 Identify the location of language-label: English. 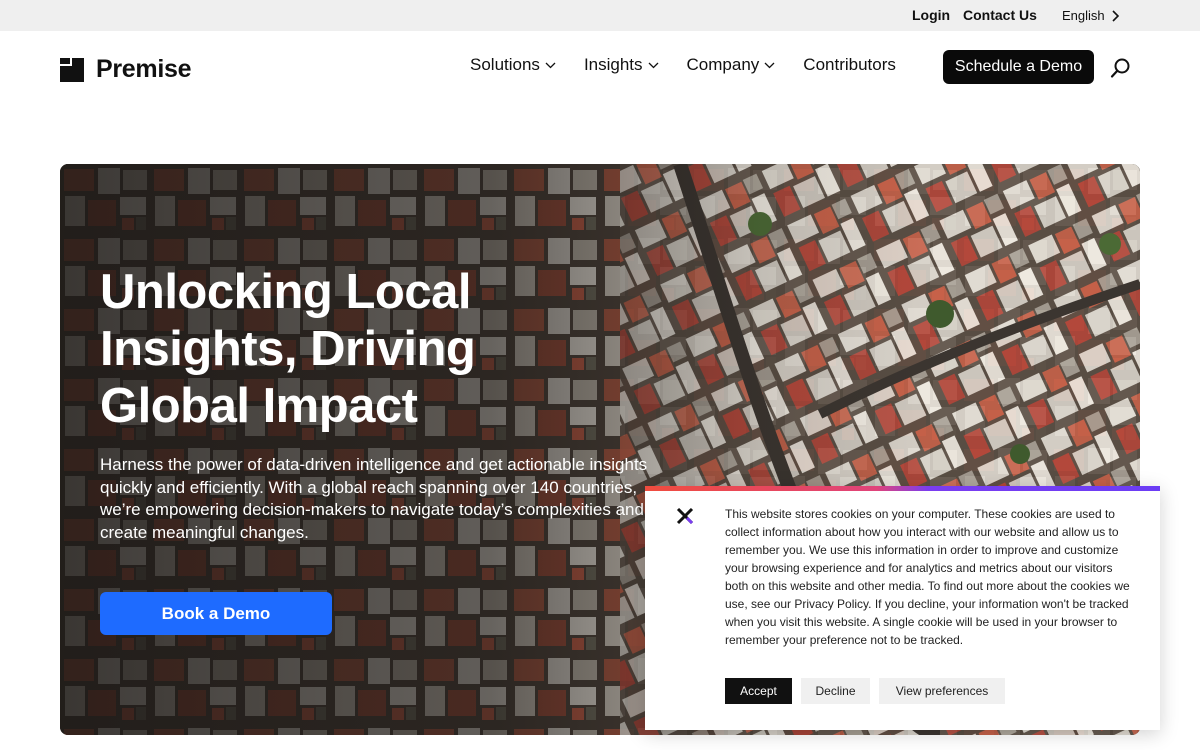
(1083, 15).